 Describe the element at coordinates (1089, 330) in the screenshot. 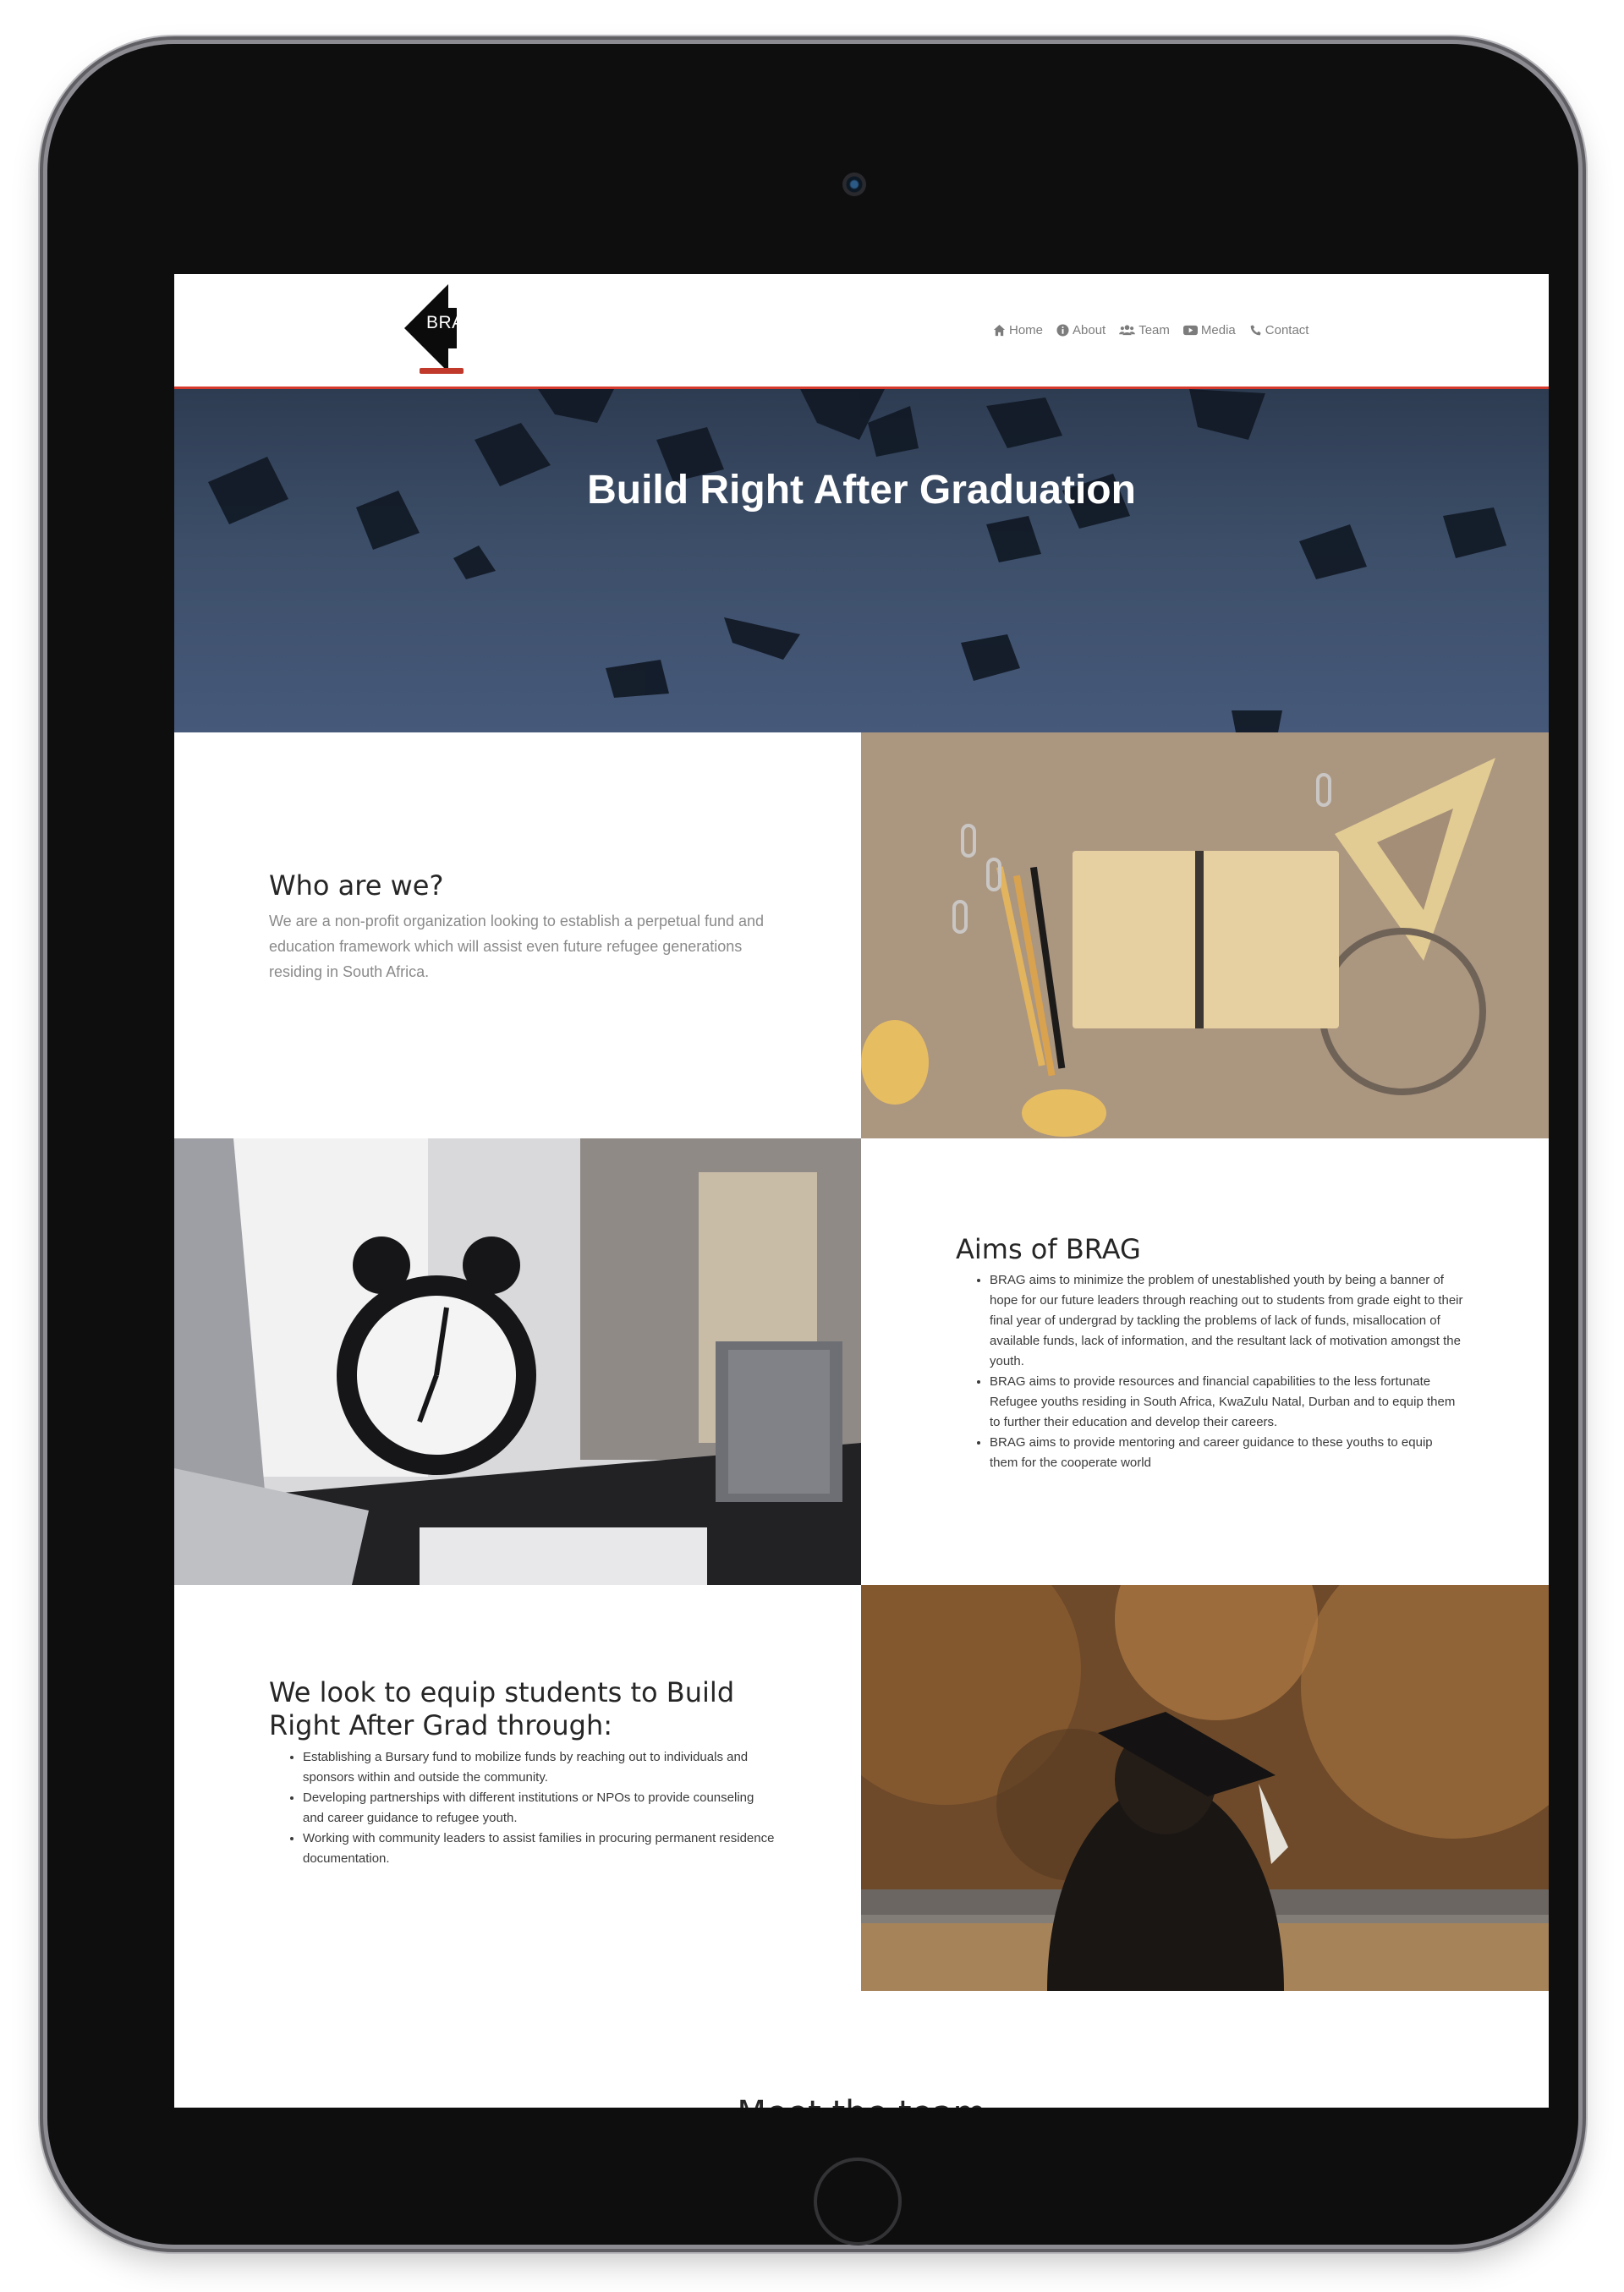

I see `nav-about-label: About` at that location.